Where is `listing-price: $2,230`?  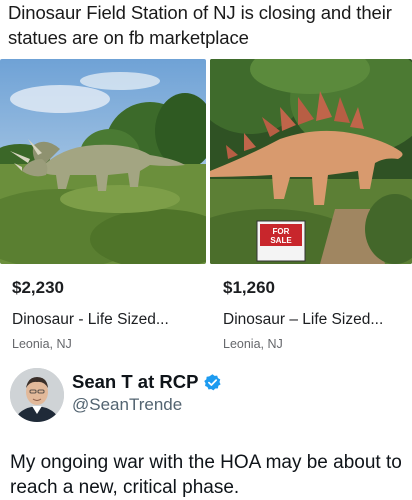
listing-price: $2,230 is located at coordinates (38, 287).